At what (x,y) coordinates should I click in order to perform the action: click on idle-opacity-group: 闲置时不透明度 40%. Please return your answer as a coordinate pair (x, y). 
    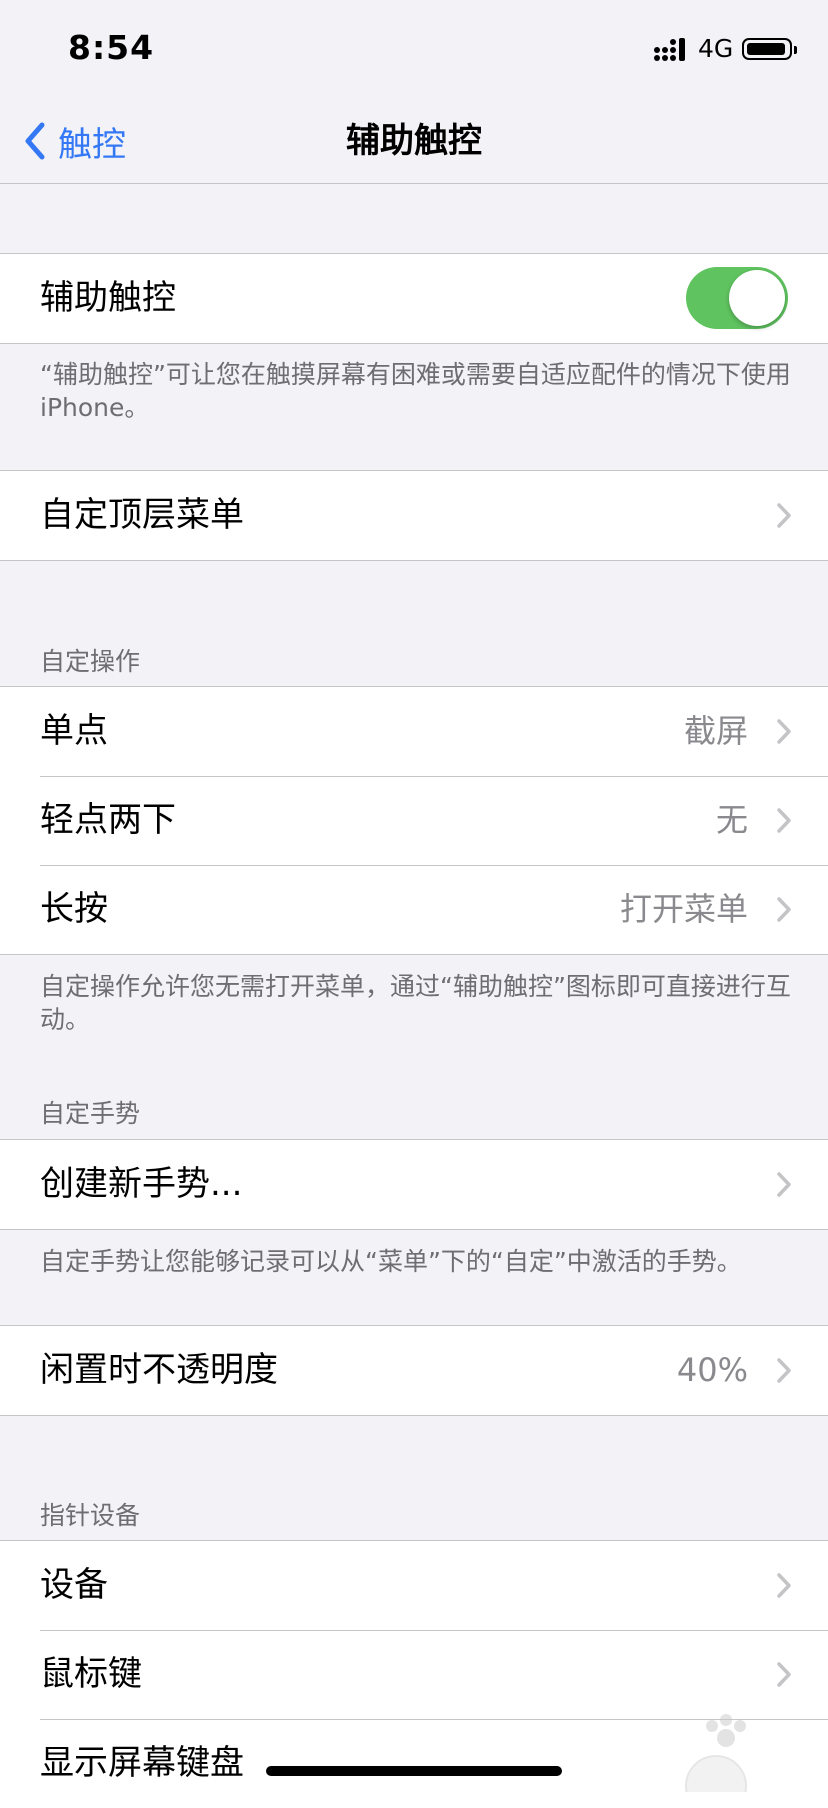
    Looking at the image, I should click on (414, 1370).